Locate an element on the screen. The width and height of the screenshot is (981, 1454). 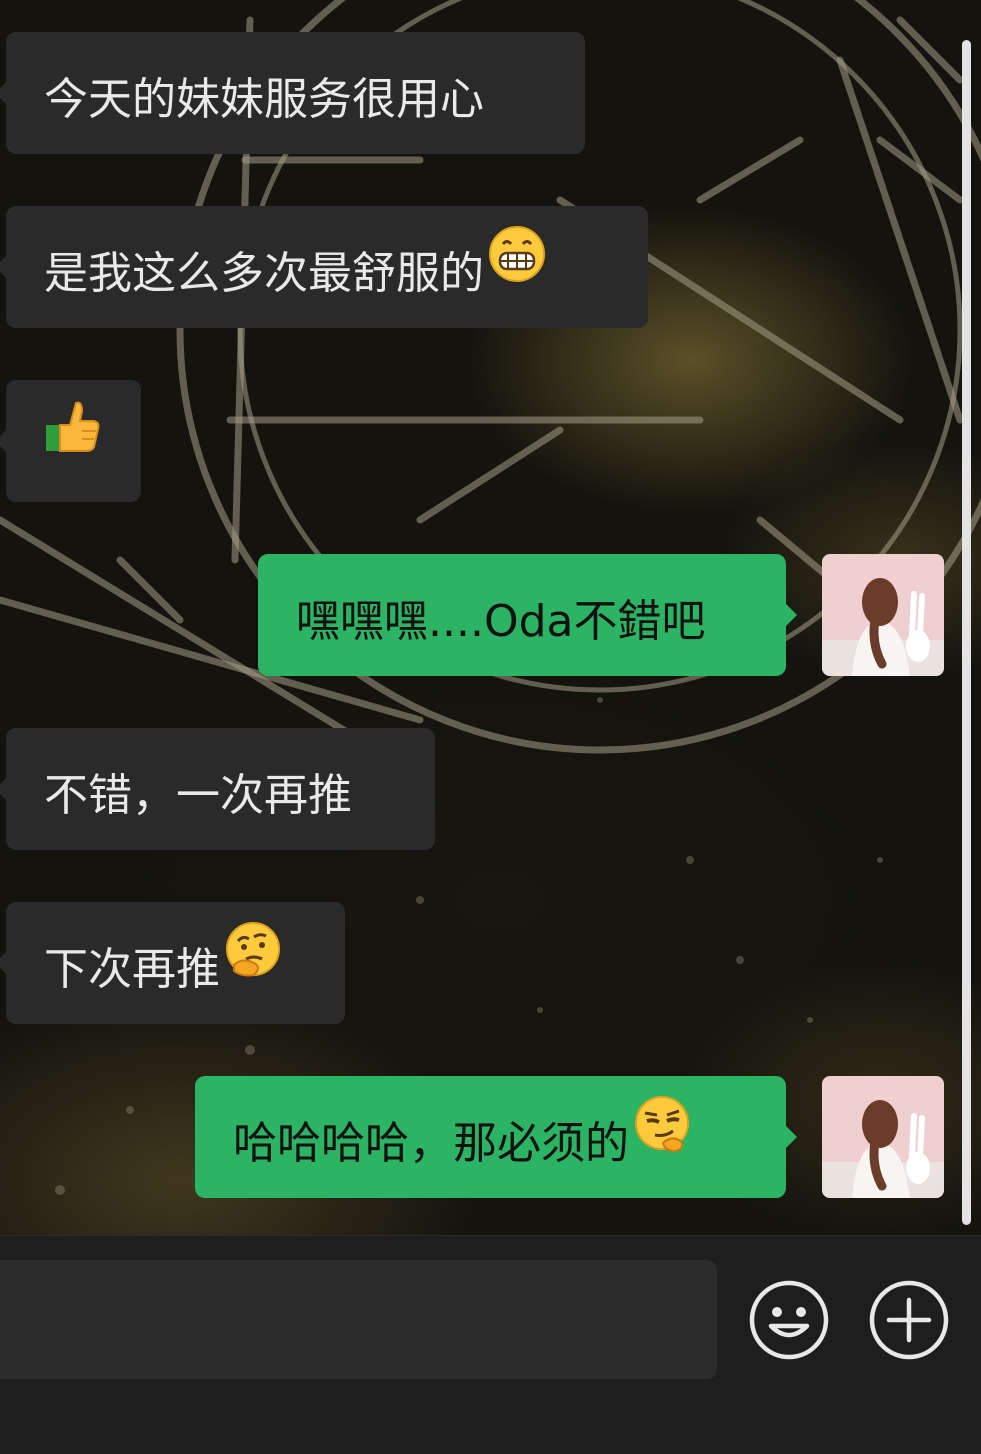
smirking-face-icon is located at coordinates (662, 1139).